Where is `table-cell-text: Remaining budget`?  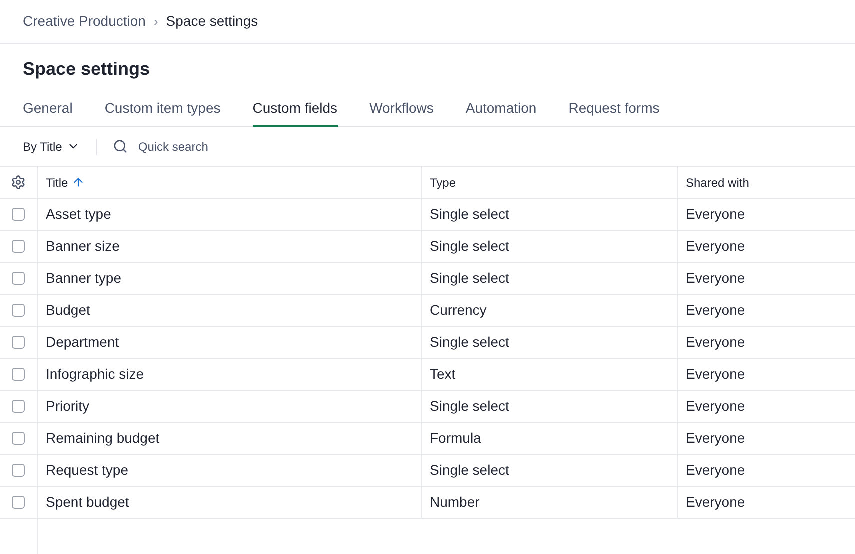 table-cell-text: Remaining budget is located at coordinates (103, 438).